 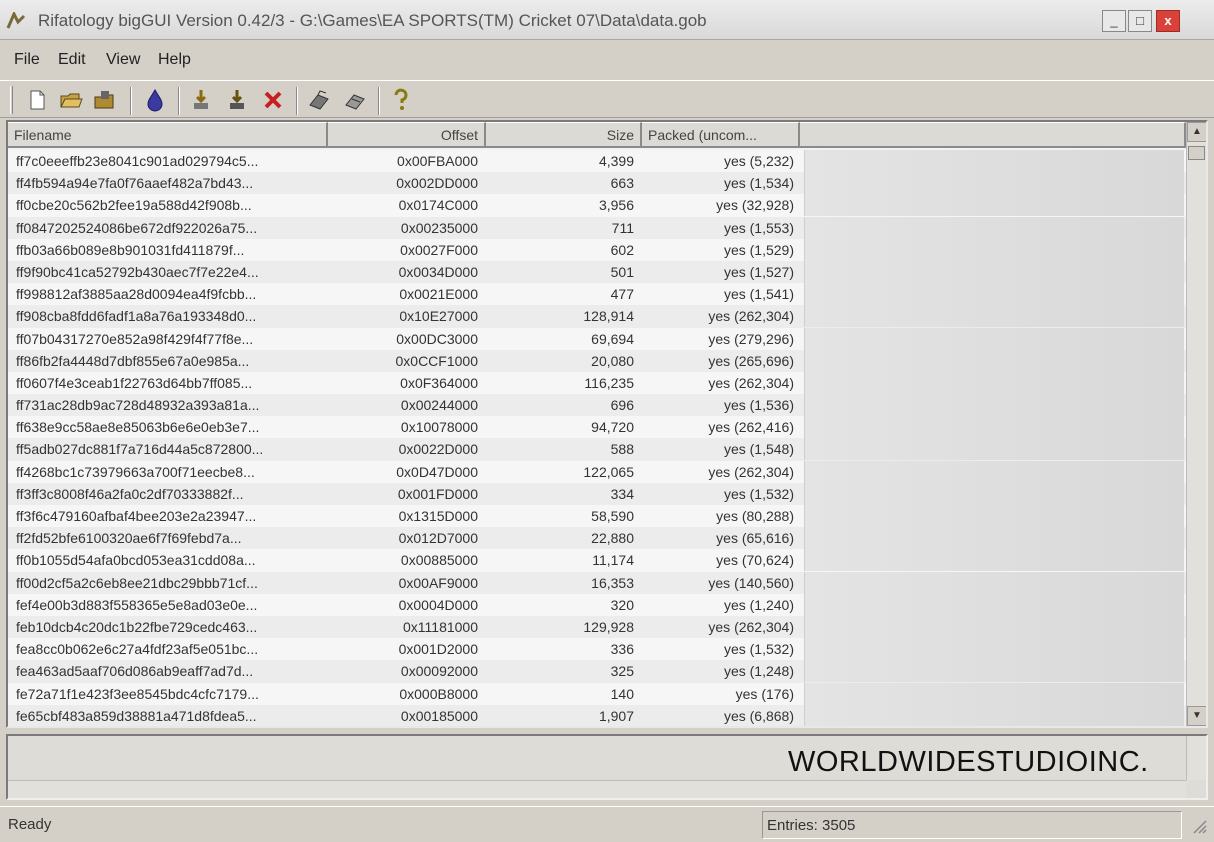 I want to click on scroll-thumb, so click(x=1196, y=153).